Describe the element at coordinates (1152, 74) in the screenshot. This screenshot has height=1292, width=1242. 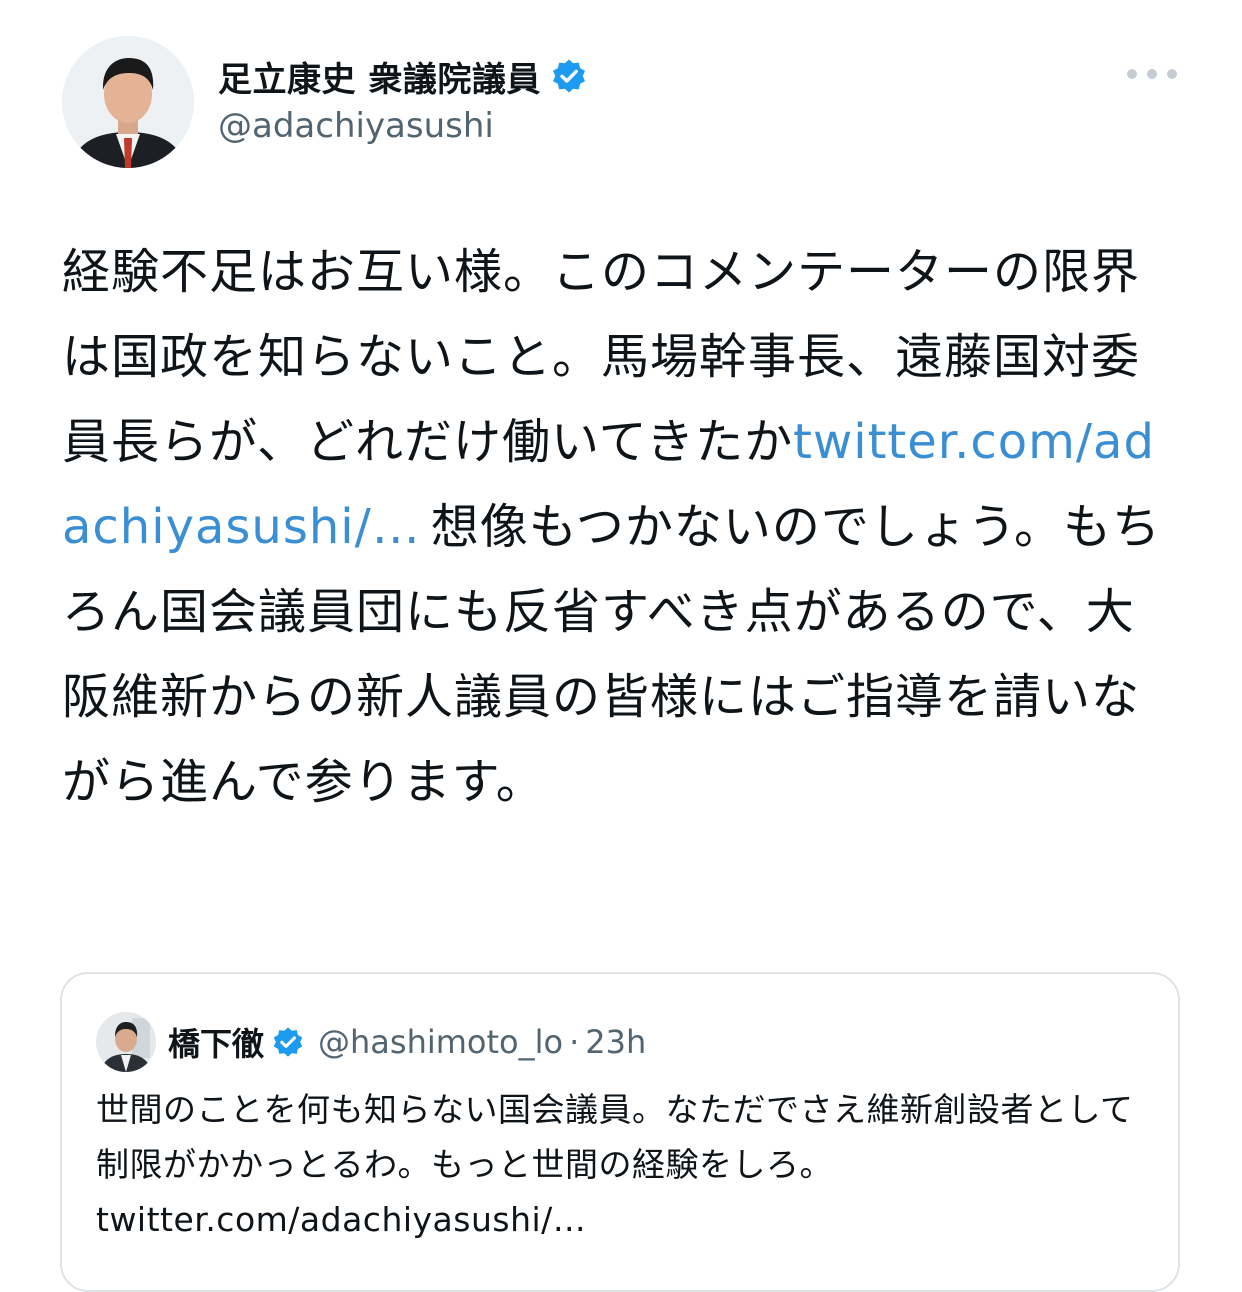
I see `more-options-icon` at that location.